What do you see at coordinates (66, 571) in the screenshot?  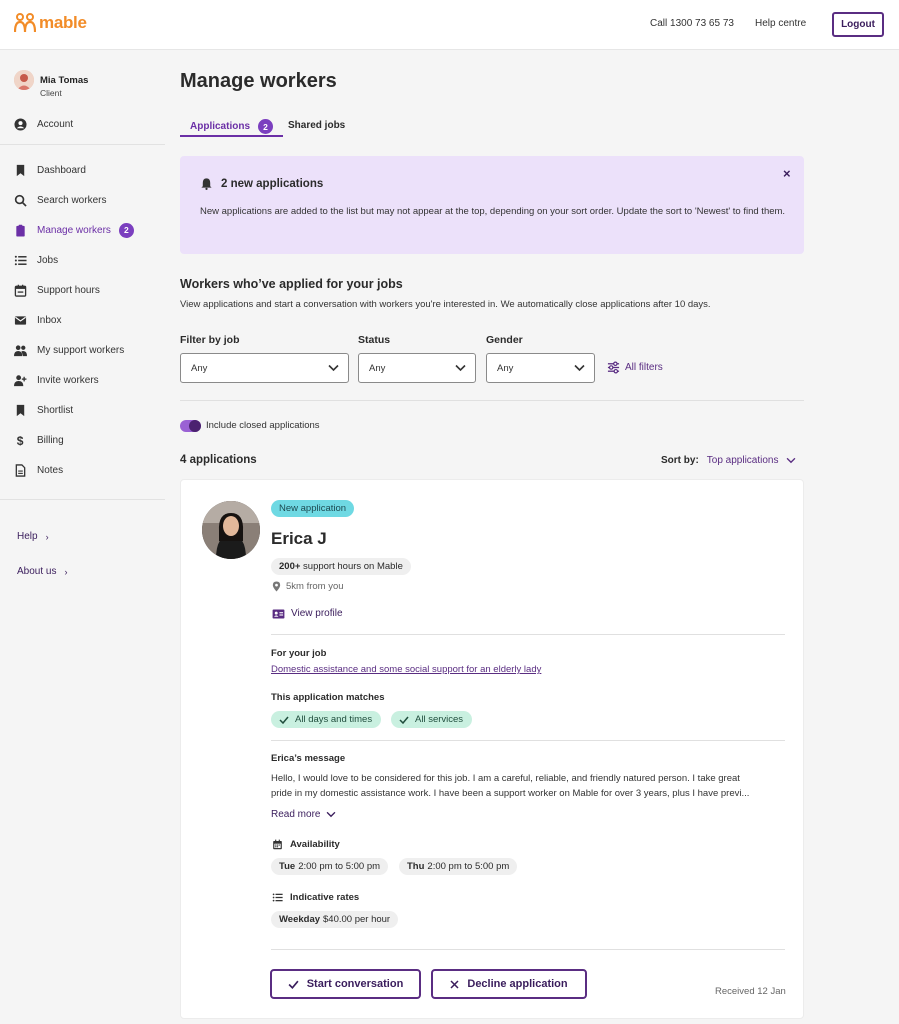 I see `chevron-right-icon: ›` at bounding box center [66, 571].